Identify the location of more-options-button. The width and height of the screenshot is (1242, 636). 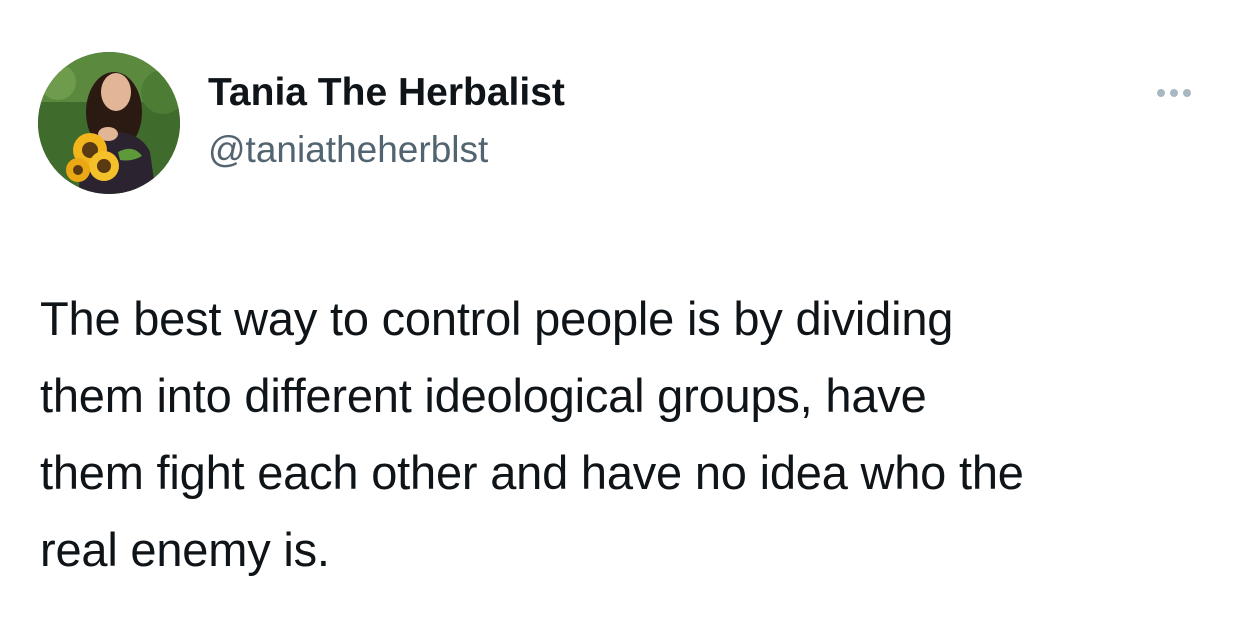
(1174, 93).